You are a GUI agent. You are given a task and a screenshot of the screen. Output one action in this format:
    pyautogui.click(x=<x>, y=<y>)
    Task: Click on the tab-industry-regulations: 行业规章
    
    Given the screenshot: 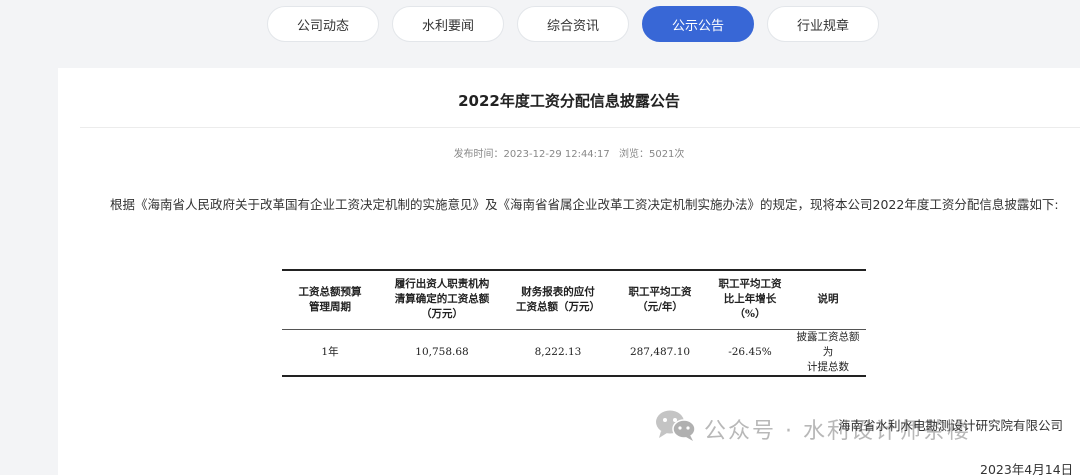 What is the action you would take?
    pyautogui.click(x=823, y=24)
    